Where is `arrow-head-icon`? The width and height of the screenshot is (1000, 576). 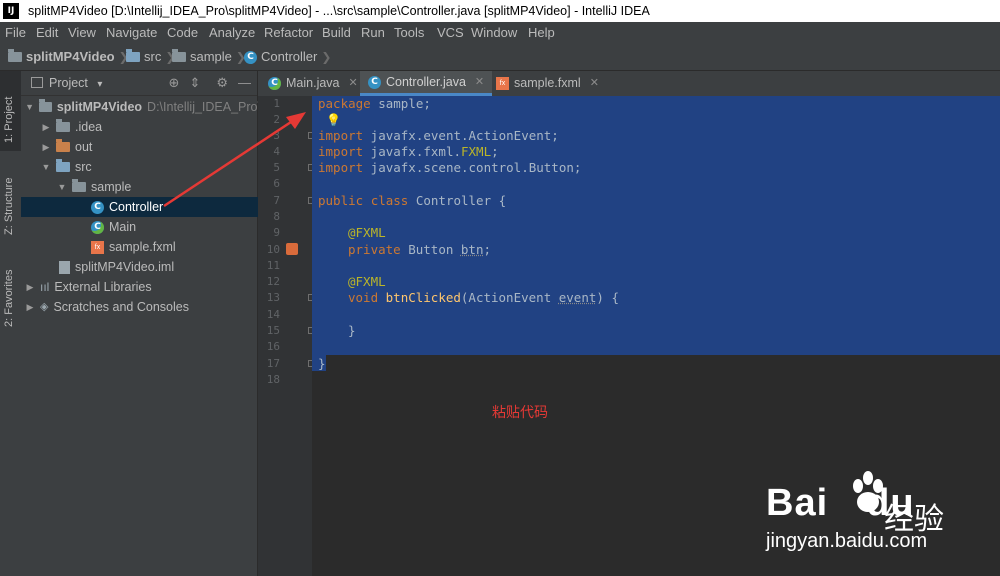
arrow-head-icon is located at coordinates (296, 120).